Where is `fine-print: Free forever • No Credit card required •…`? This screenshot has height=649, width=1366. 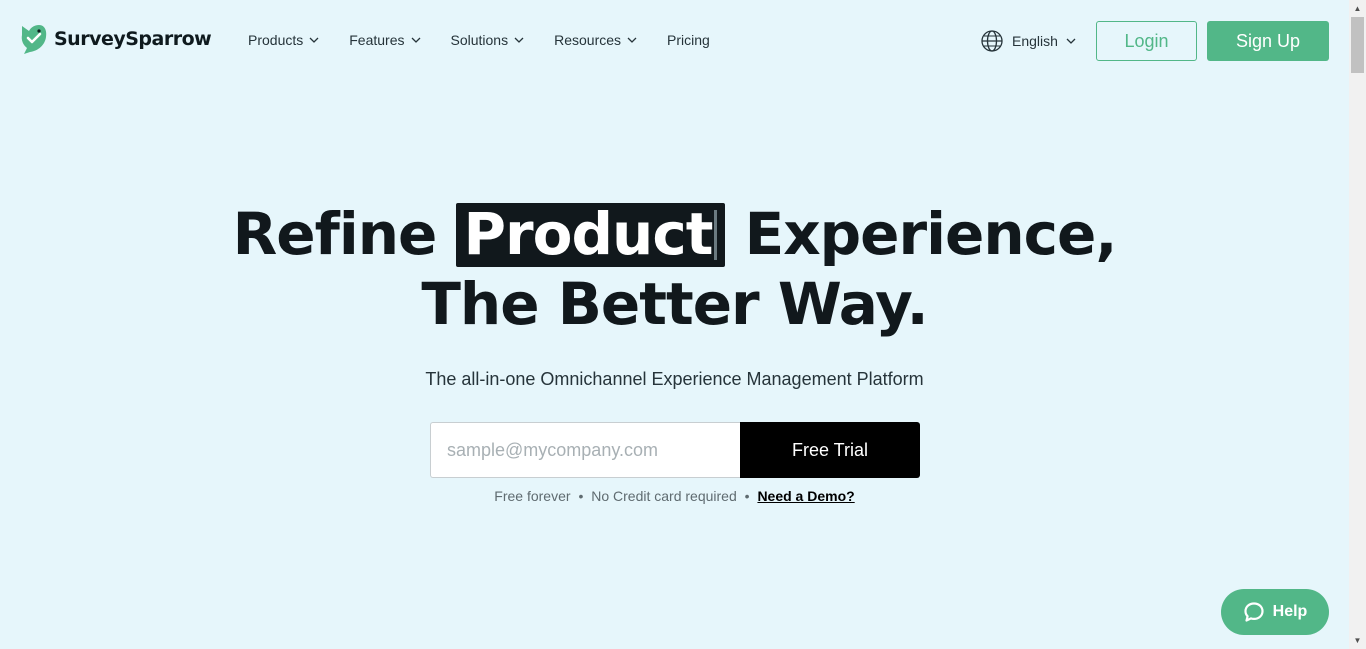
fine-print: Free forever • No Credit card required •… is located at coordinates (674, 496).